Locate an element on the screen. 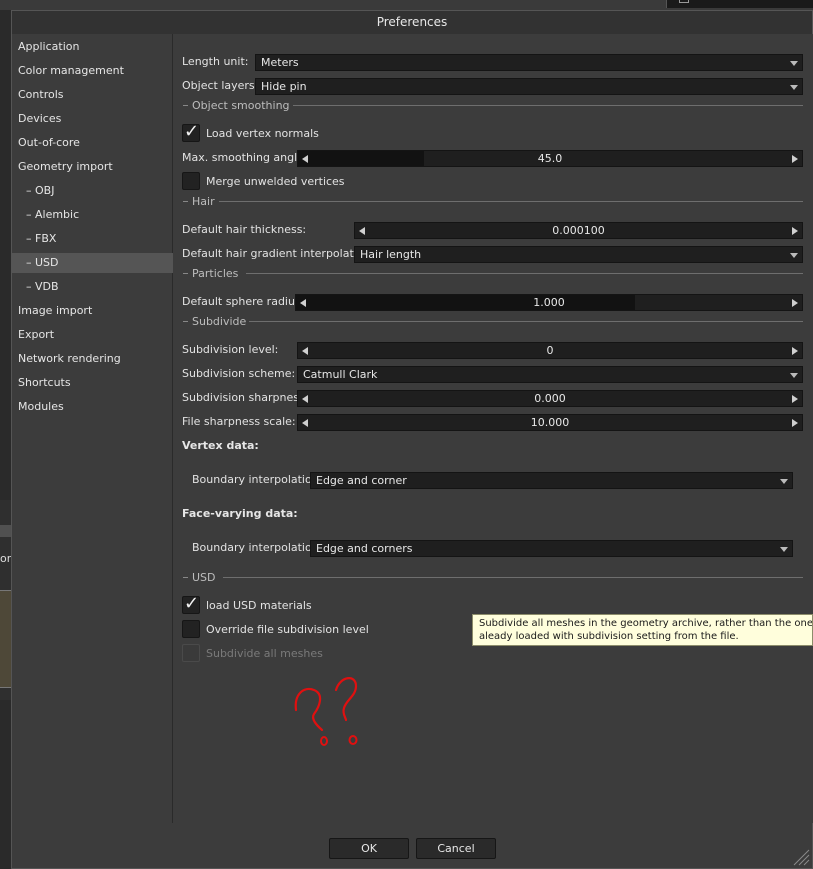  section-object-smoothing: Object smoothing is located at coordinates (493, 105).